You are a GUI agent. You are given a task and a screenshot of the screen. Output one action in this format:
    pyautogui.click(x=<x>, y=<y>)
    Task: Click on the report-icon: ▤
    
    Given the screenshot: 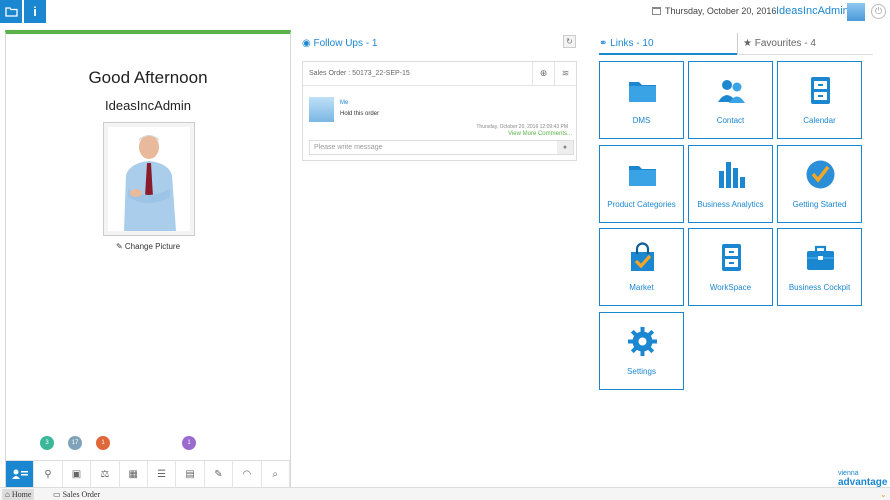 What is the action you would take?
    pyautogui.click(x=190, y=474)
    